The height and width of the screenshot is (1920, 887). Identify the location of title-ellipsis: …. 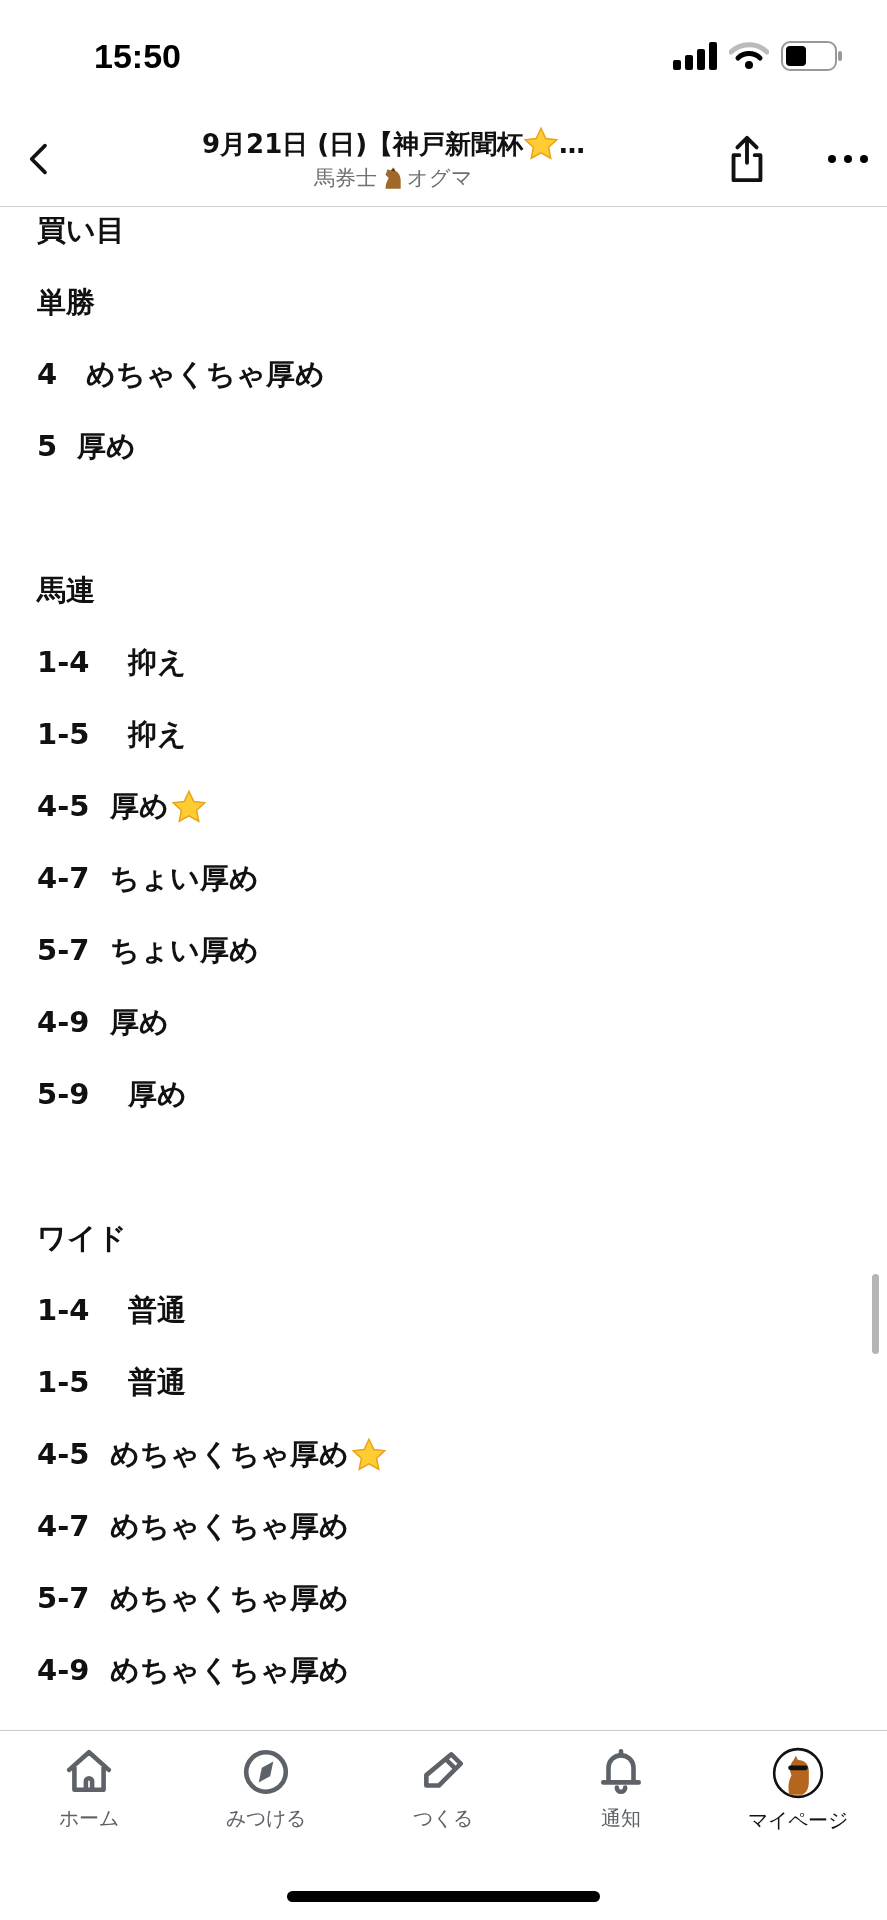
(572, 144).